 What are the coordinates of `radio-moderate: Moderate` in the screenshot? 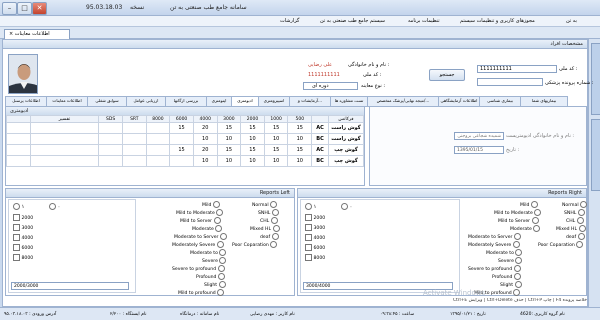 It's located at (207, 228).